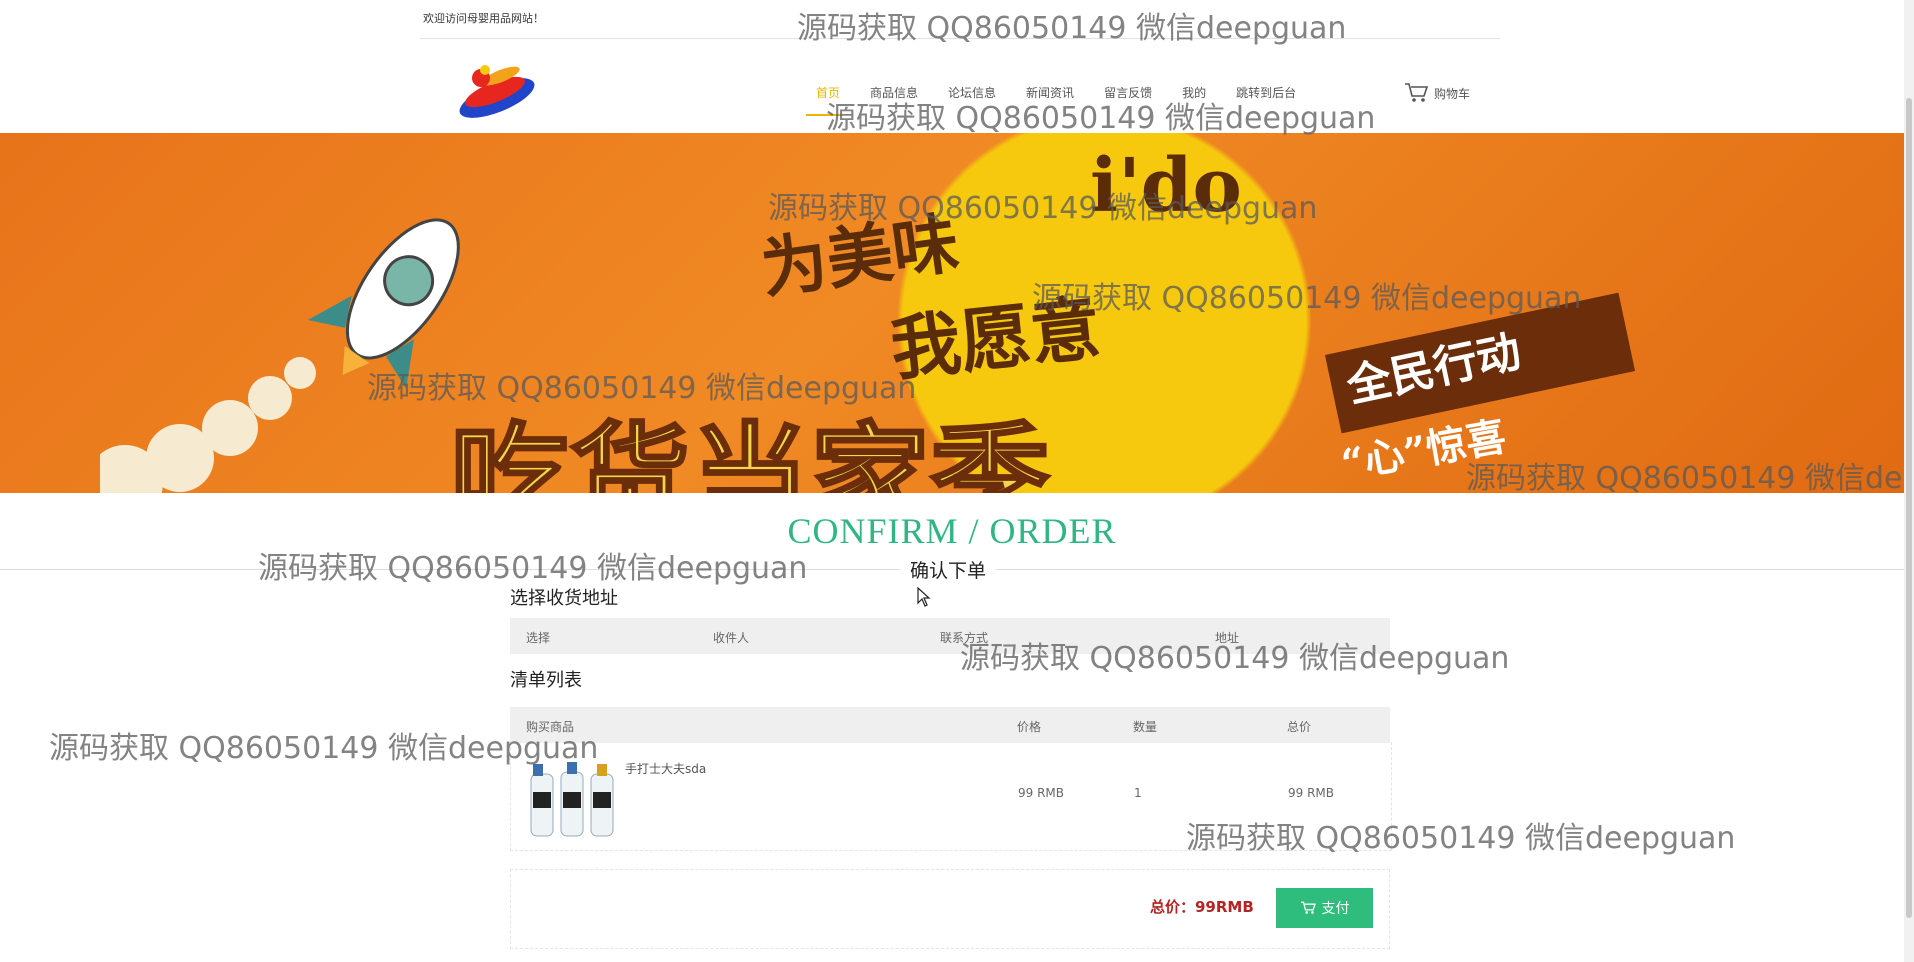 This screenshot has height=962, width=1914. What do you see at coordinates (483, 18) in the screenshot?
I see `welcome-text: 欢迎访问母婴用品网站！` at bounding box center [483, 18].